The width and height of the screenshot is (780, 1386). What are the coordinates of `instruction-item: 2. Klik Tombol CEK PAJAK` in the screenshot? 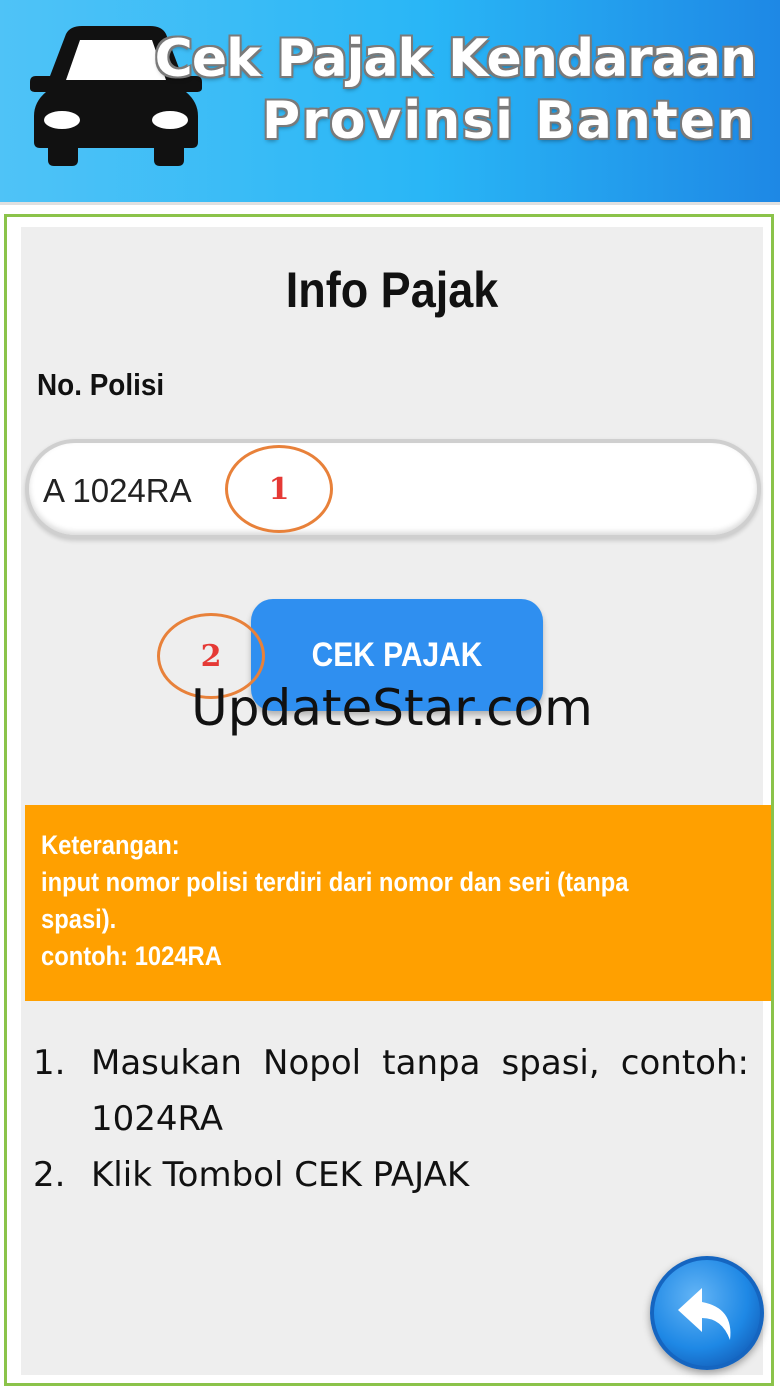 It's located at (391, 1175).